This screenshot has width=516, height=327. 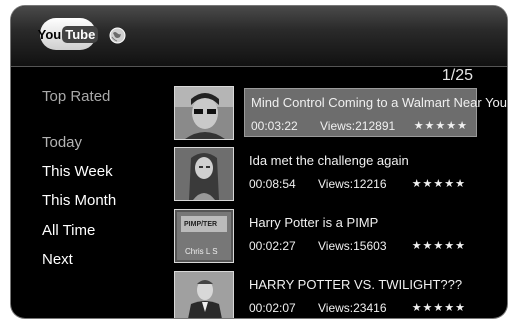 What do you see at coordinates (68, 230) in the screenshot?
I see `menu-item-all-time: All Time` at bounding box center [68, 230].